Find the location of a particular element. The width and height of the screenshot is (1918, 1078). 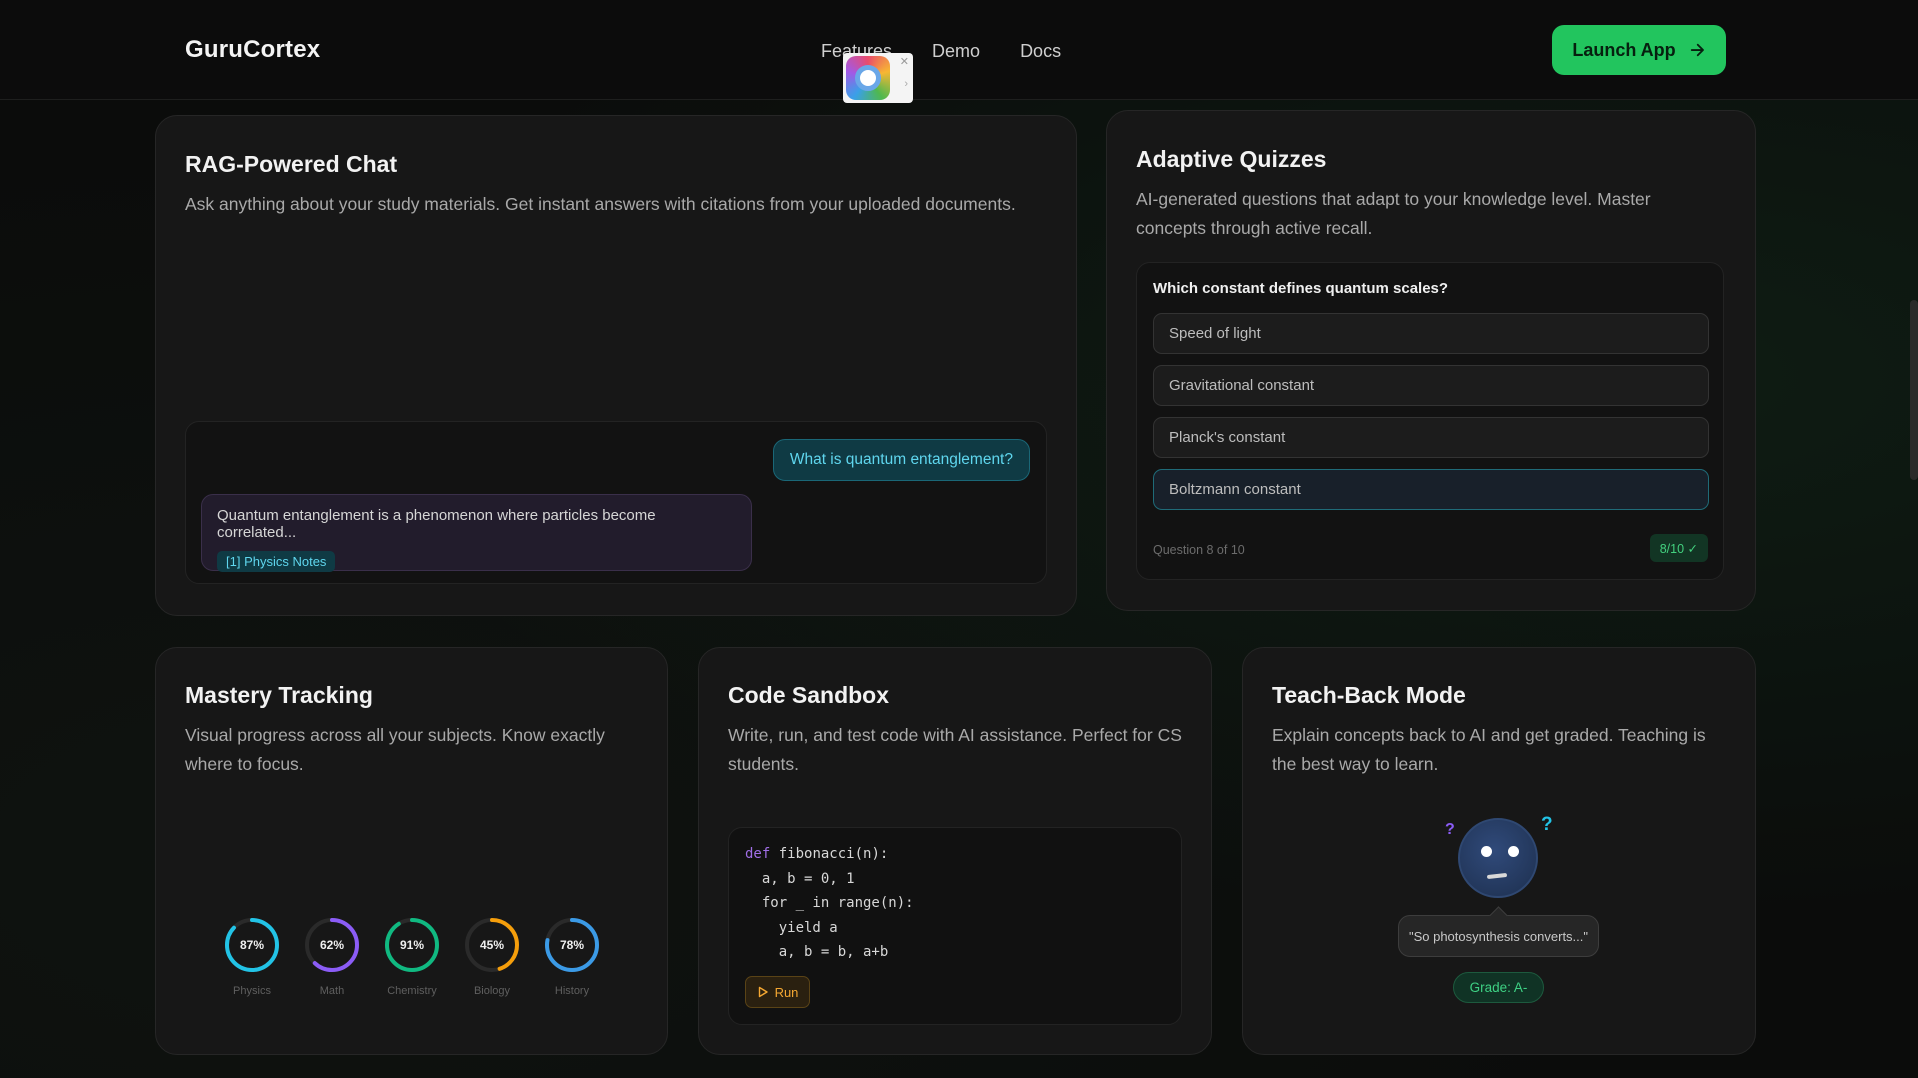

progress-ring: 91% Chemistry is located at coordinates (412, 957).